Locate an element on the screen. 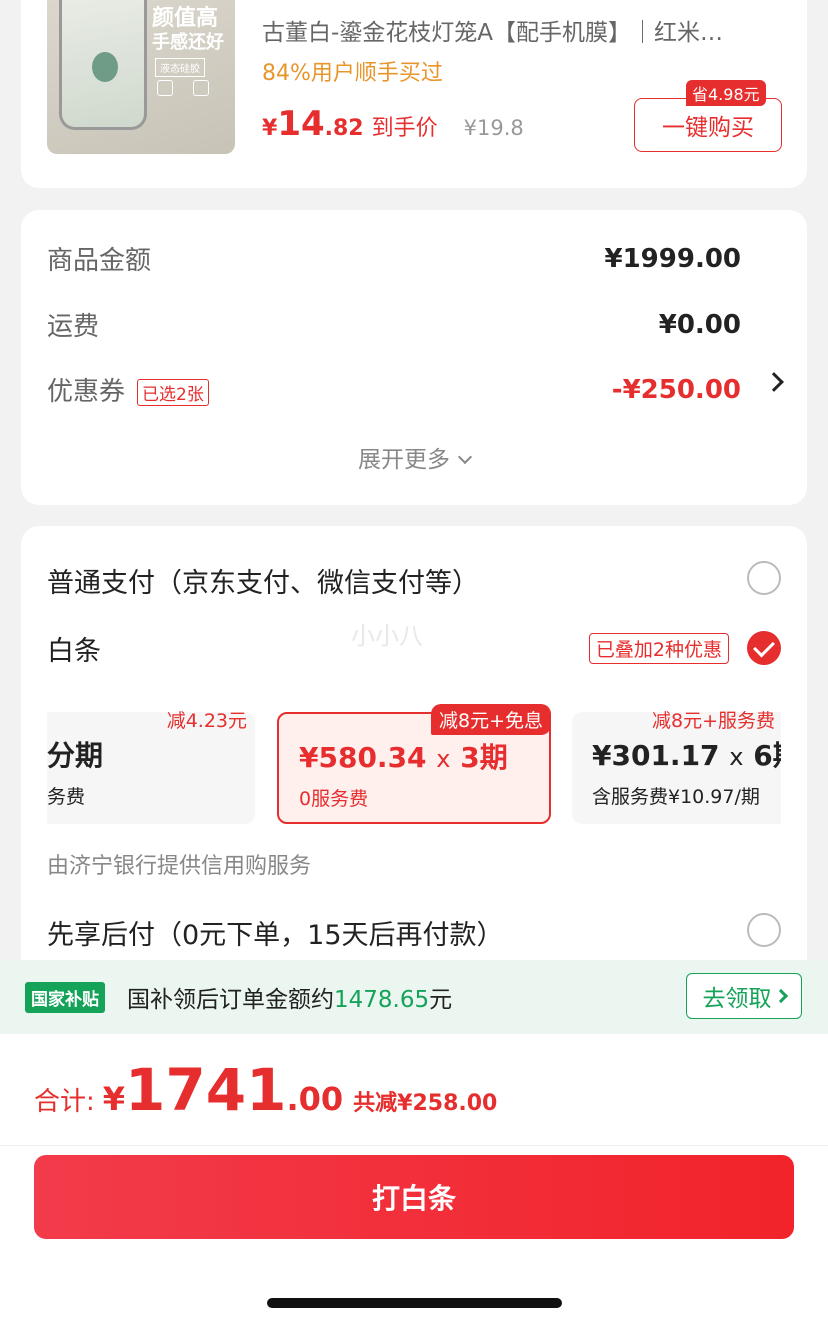  claim-subsidy-button: 去领取 is located at coordinates (744, 996).